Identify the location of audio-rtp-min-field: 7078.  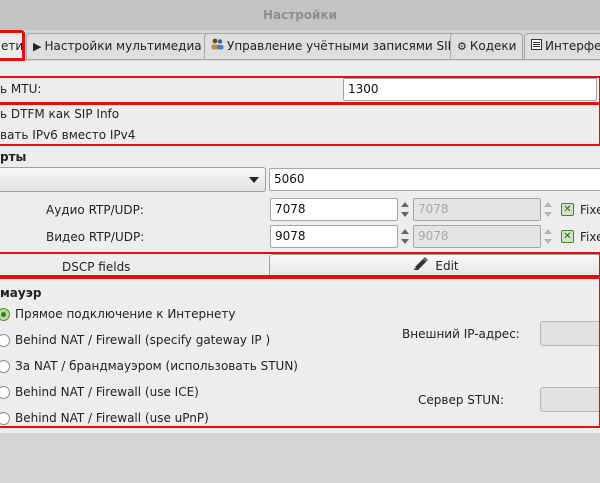
(334, 209).